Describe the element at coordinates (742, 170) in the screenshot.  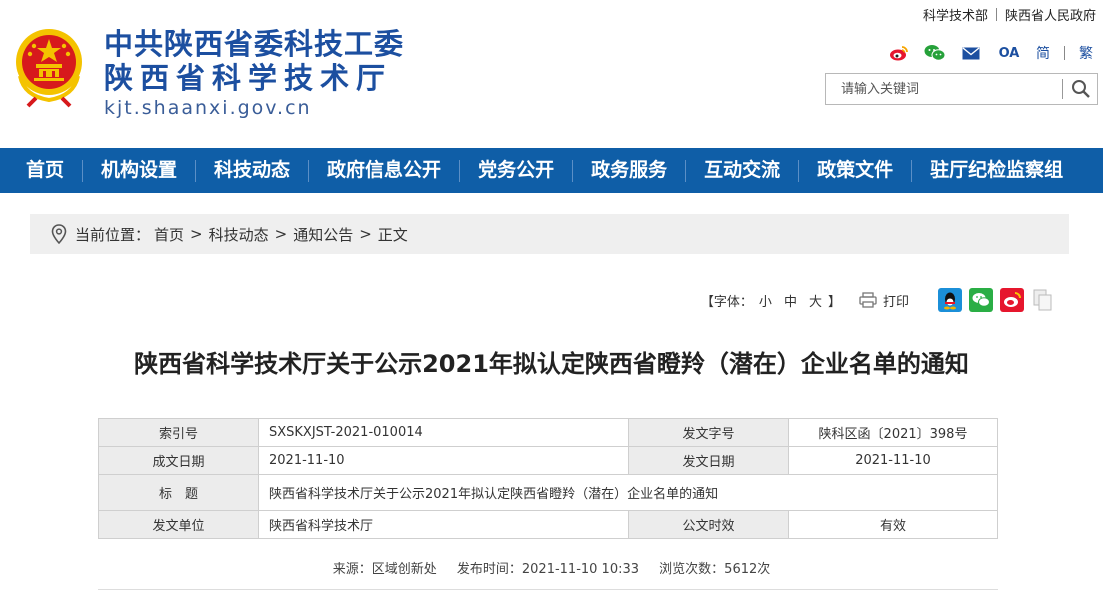
I see `nav-item-interaction: 互动交流` at that location.